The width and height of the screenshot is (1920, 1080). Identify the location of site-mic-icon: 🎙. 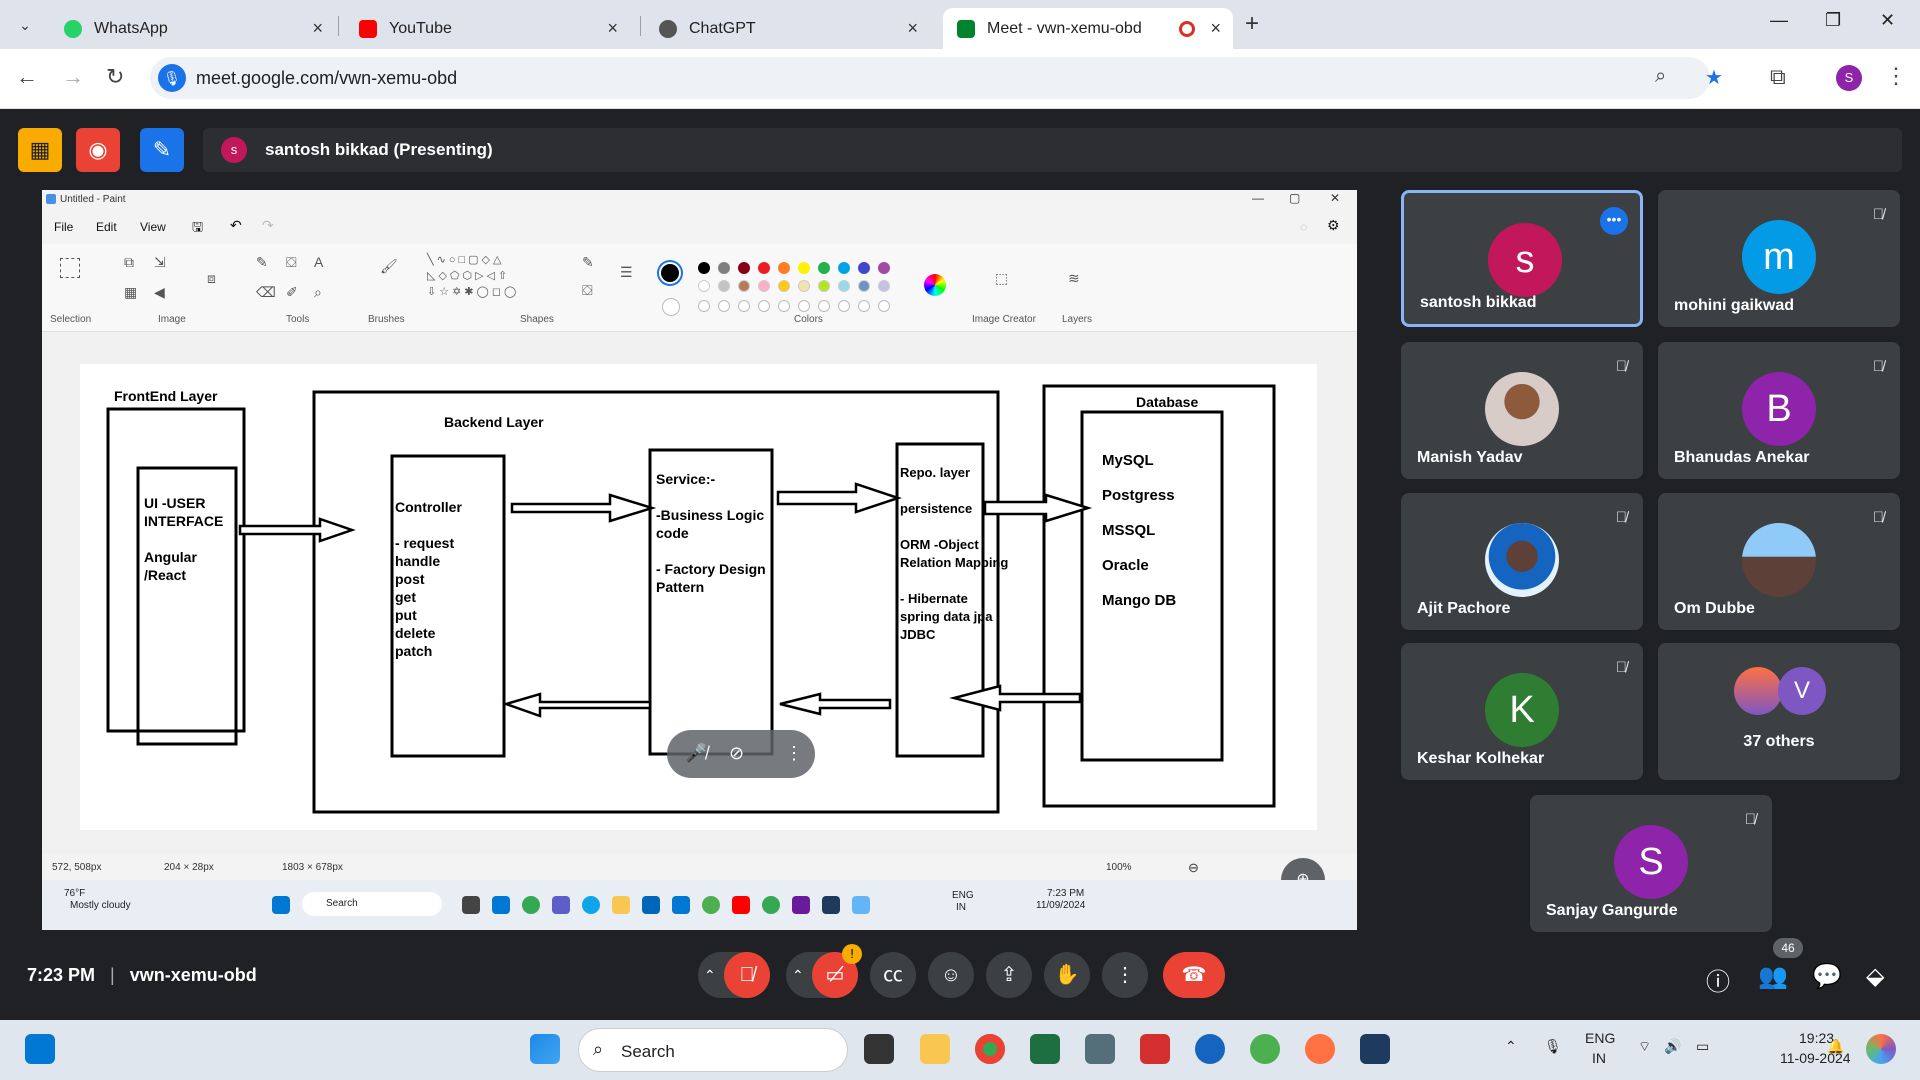
(172, 78).